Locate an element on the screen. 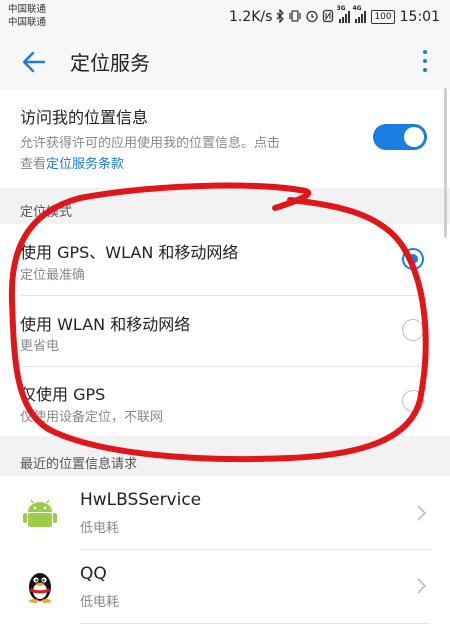  network-speed: 1.2K/s is located at coordinates (250, 17).